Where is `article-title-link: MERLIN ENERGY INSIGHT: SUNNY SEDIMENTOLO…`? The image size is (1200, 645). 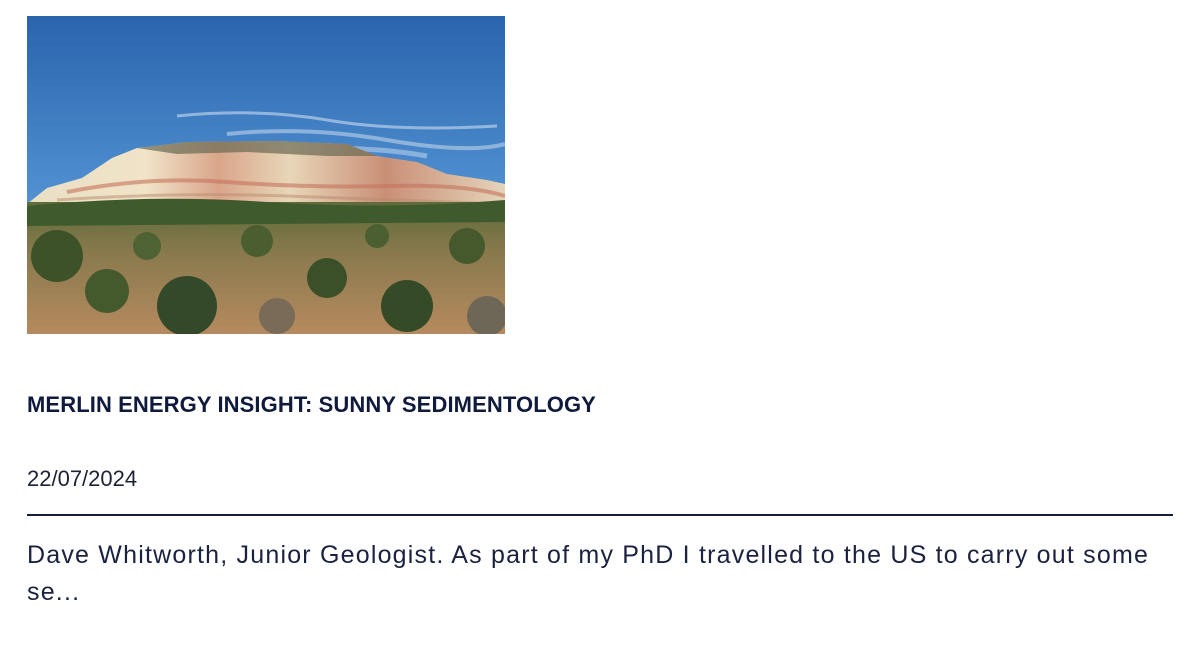
article-title-link: MERLIN ENERGY INSIGHT: SUNNY SEDIMENTOLO… is located at coordinates (311, 405).